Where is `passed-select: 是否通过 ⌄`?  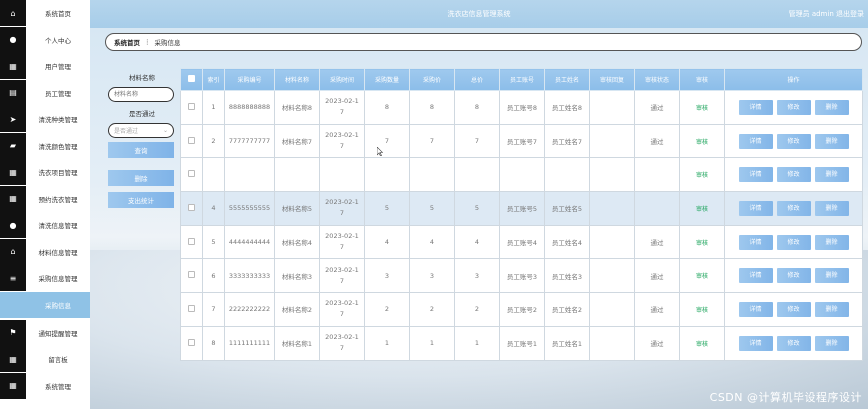 passed-select: 是否通过 ⌄ is located at coordinates (141, 130).